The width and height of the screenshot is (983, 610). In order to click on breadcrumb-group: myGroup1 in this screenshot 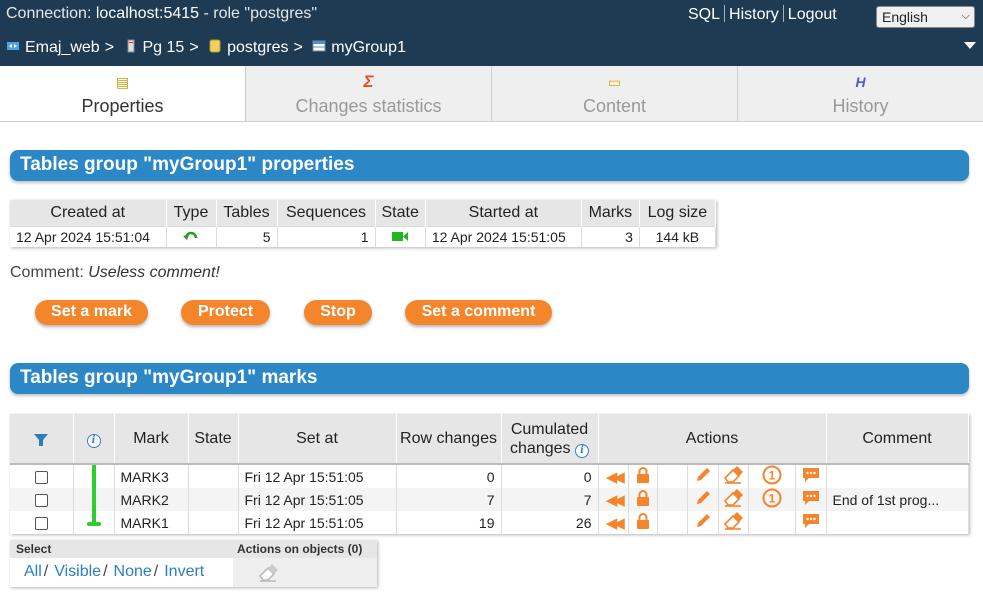, I will do `click(368, 47)`.